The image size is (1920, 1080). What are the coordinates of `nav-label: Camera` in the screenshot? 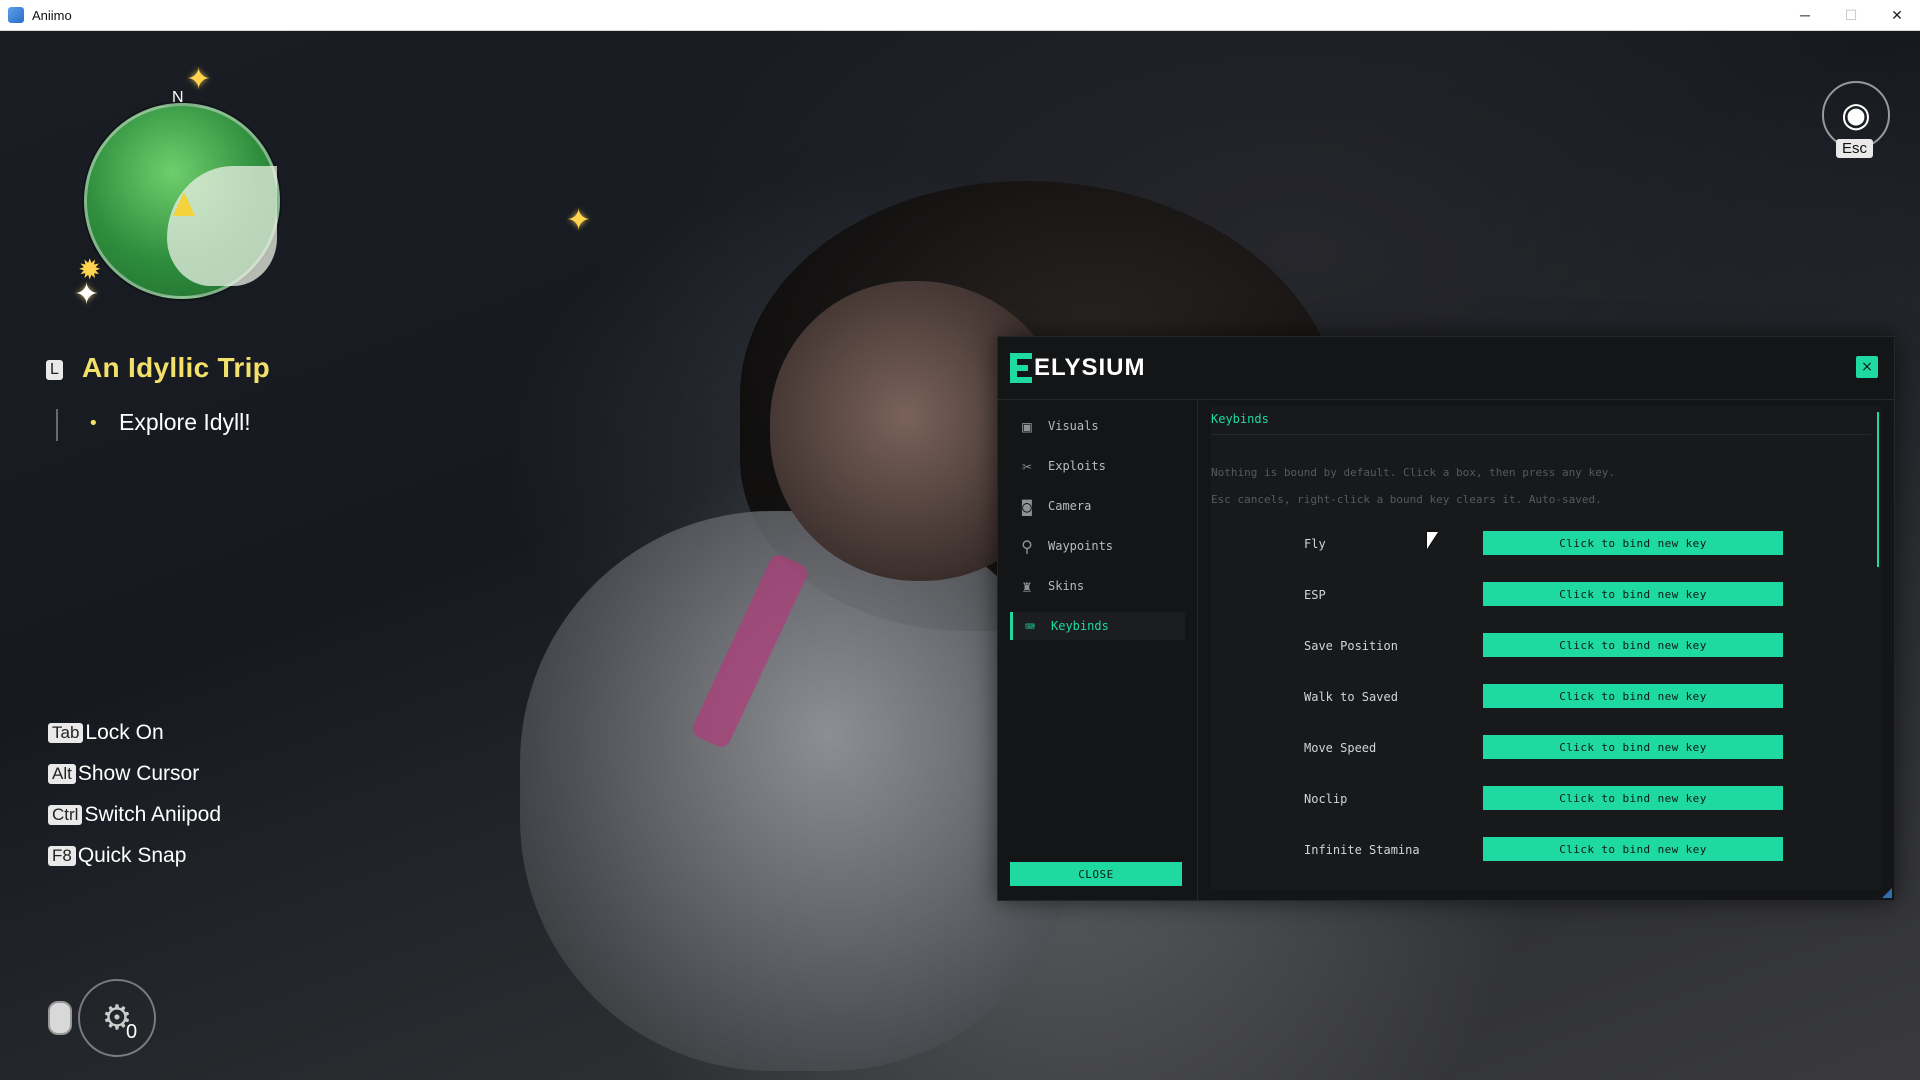 It's located at (1070, 506).